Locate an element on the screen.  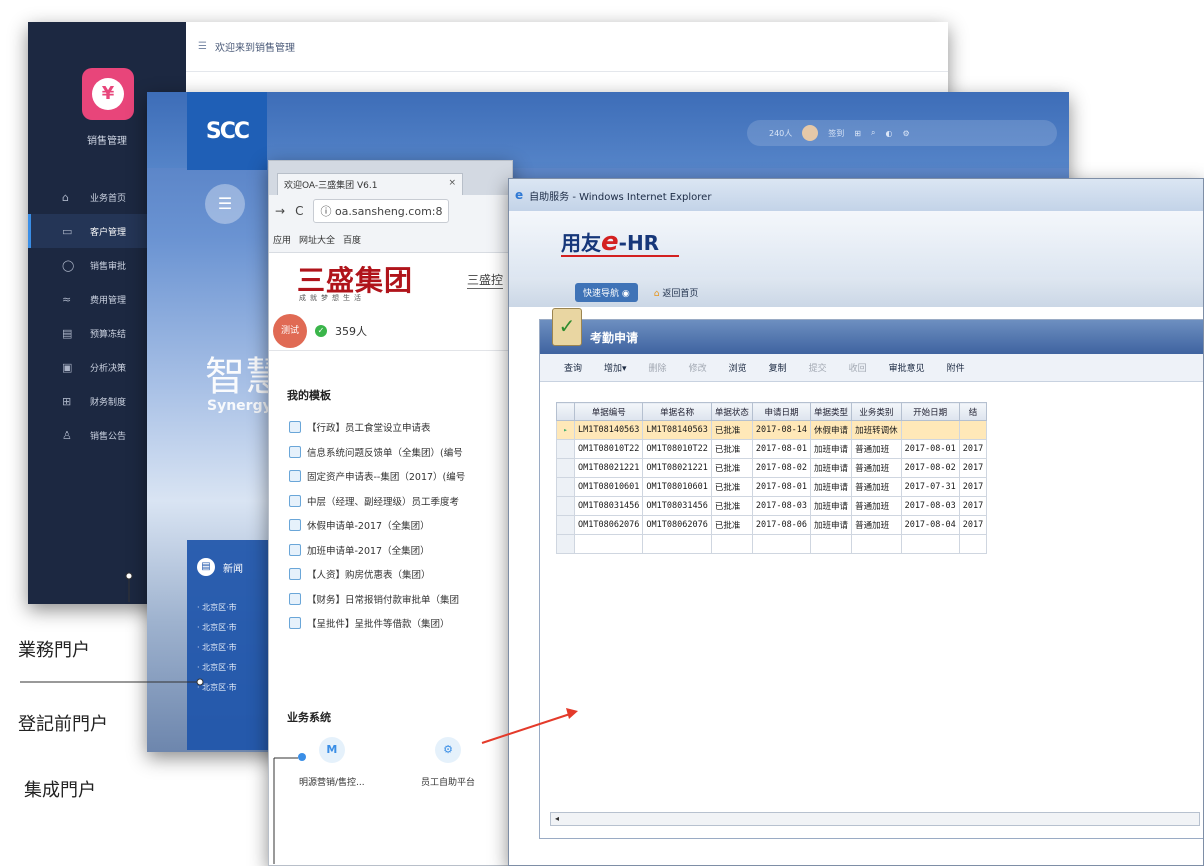
pointer-arrow-head is located at coordinates (572, 713).